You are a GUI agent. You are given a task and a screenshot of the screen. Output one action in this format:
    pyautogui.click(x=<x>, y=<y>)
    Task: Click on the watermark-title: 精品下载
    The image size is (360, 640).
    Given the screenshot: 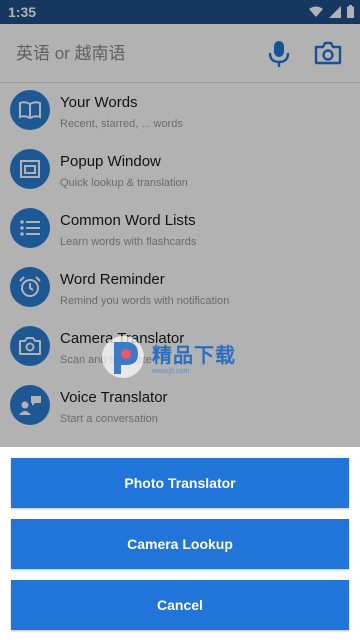 What is the action you would take?
    pyautogui.click(x=194, y=356)
    